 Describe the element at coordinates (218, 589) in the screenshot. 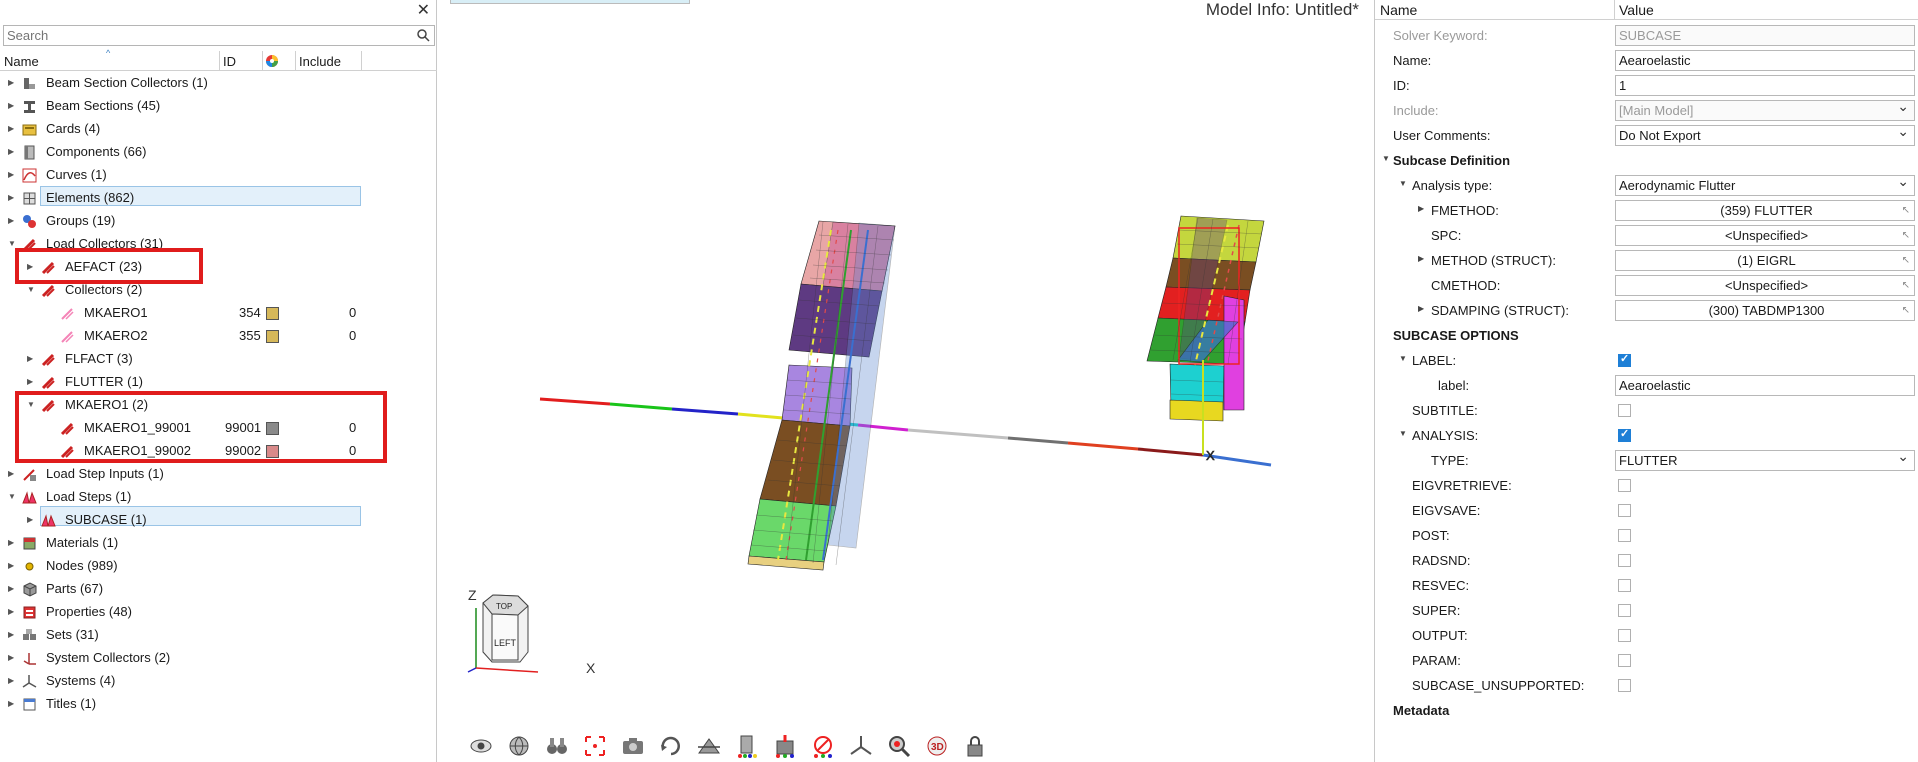

I see `tree-item-parts: ▶ Parts (67)` at that location.